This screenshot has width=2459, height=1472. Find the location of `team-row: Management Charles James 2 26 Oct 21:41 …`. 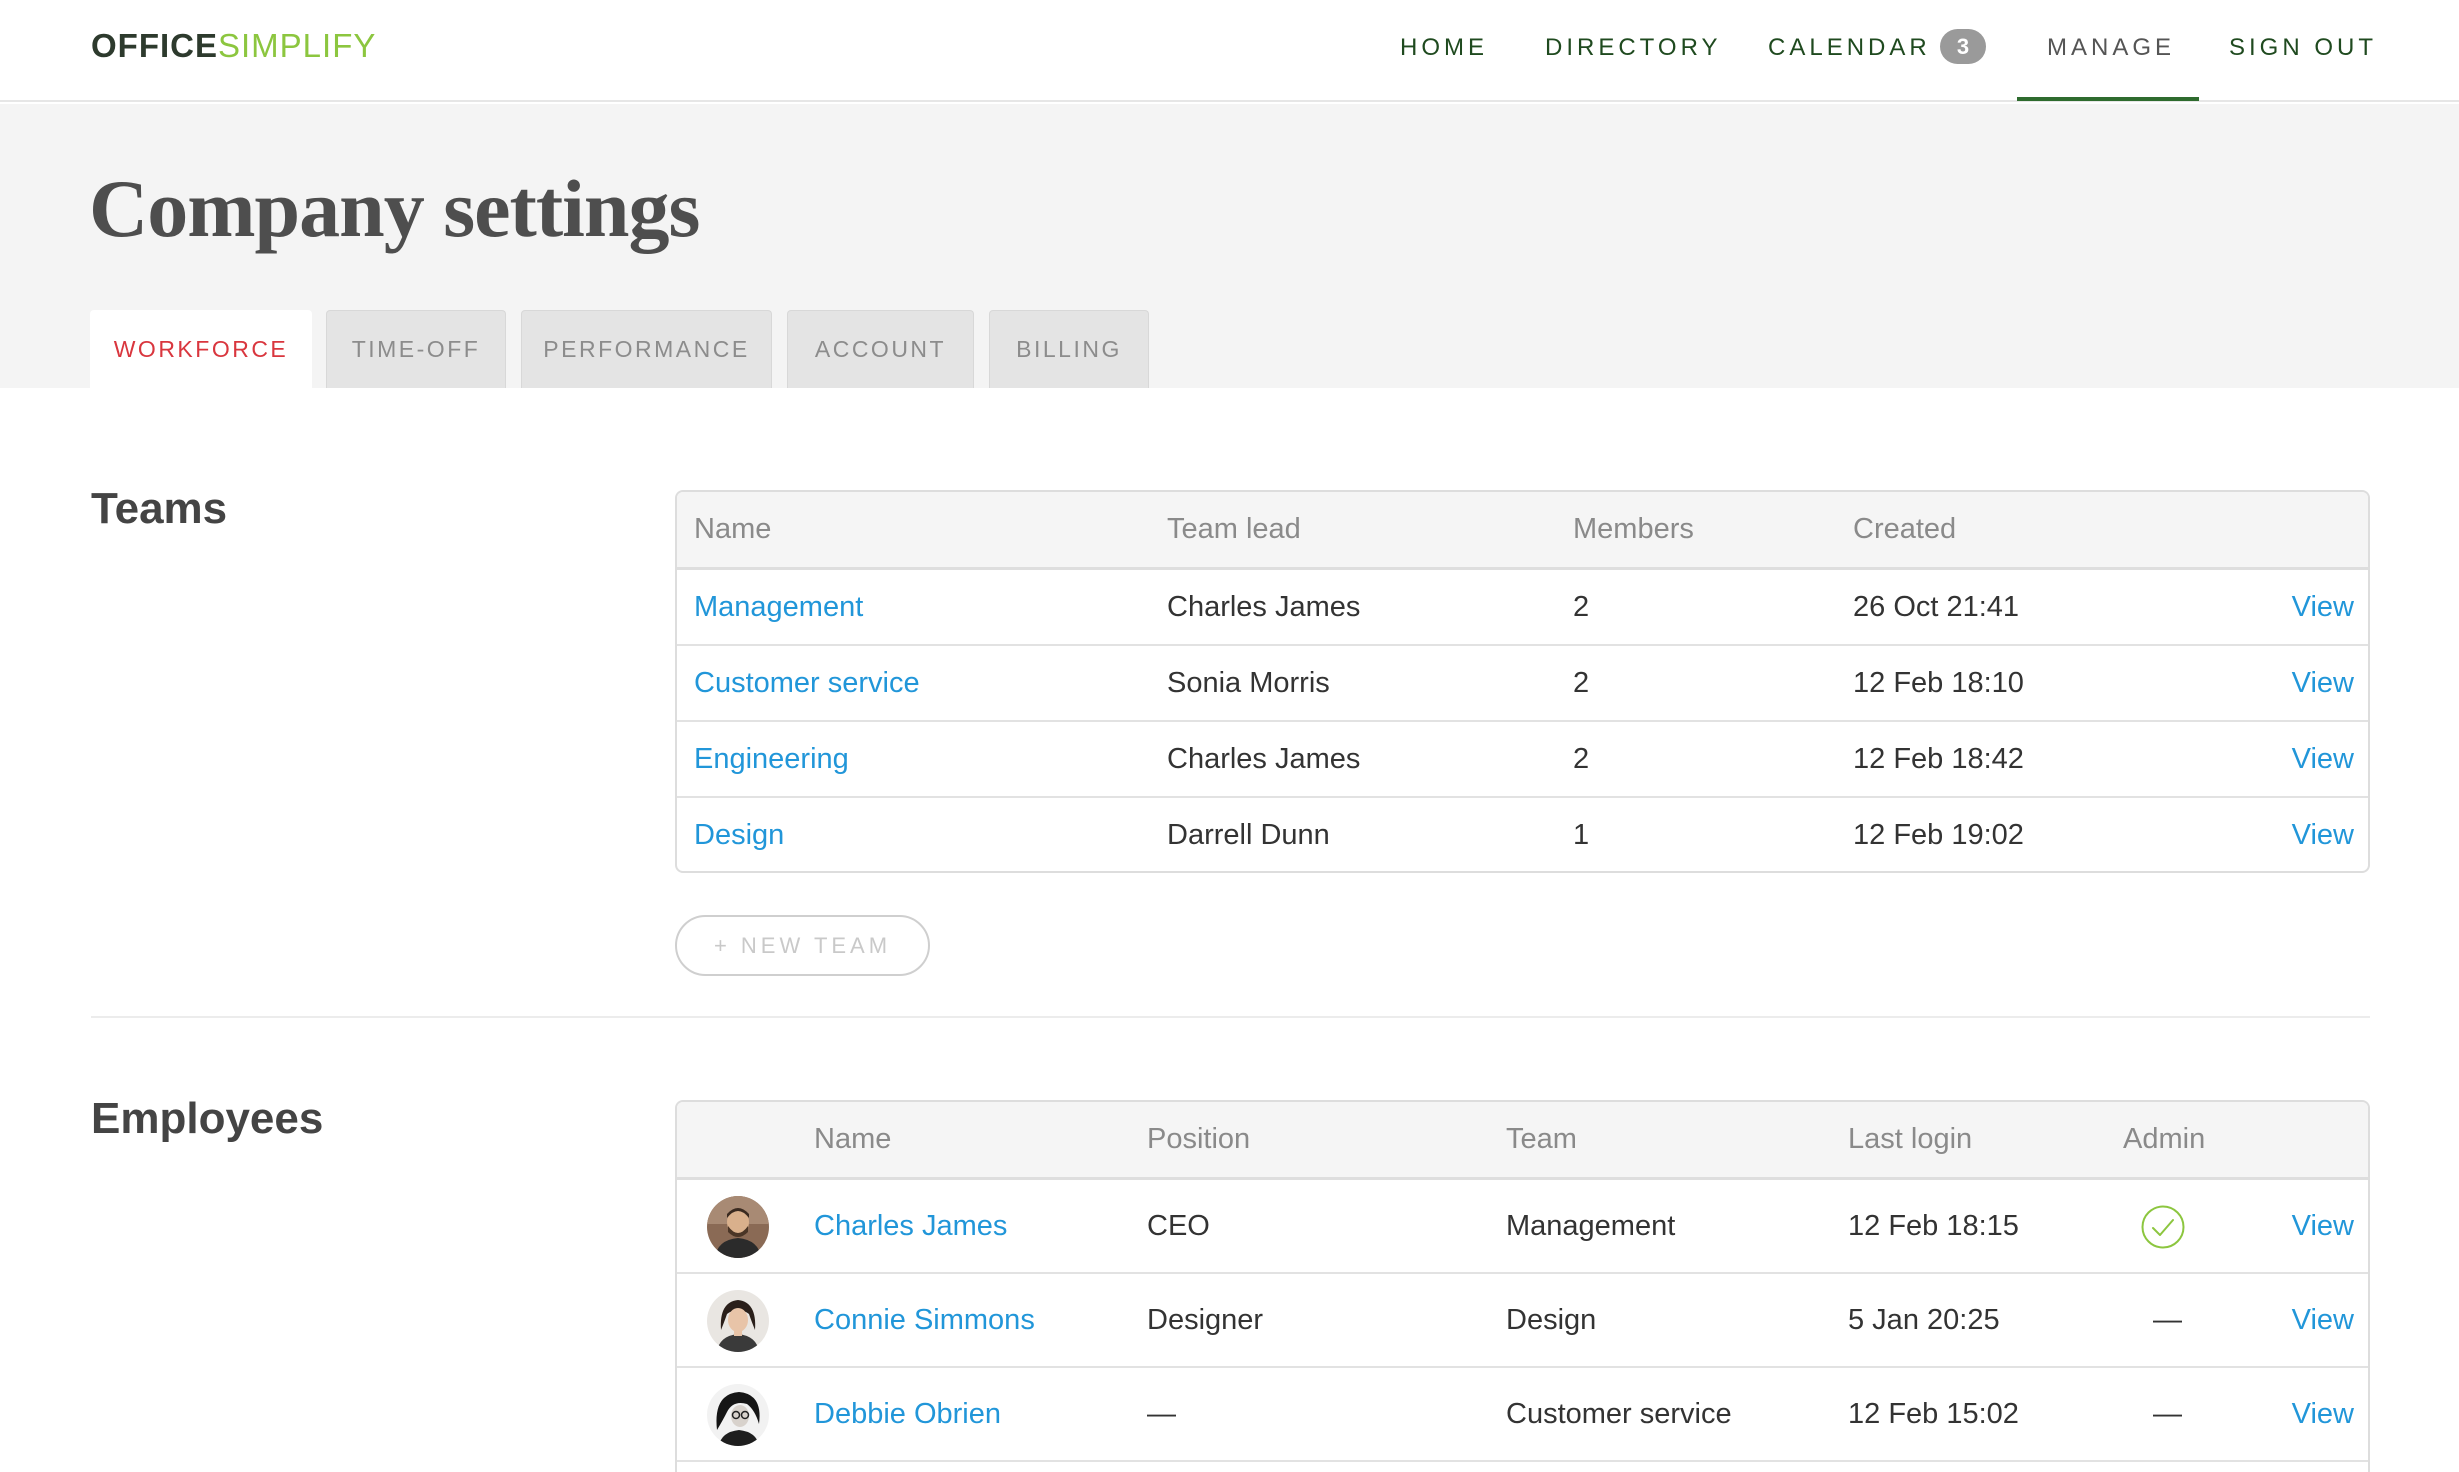

team-row: Management Charles James 2 26 Oct 21:41 … is located at coordinates (1522, 608).